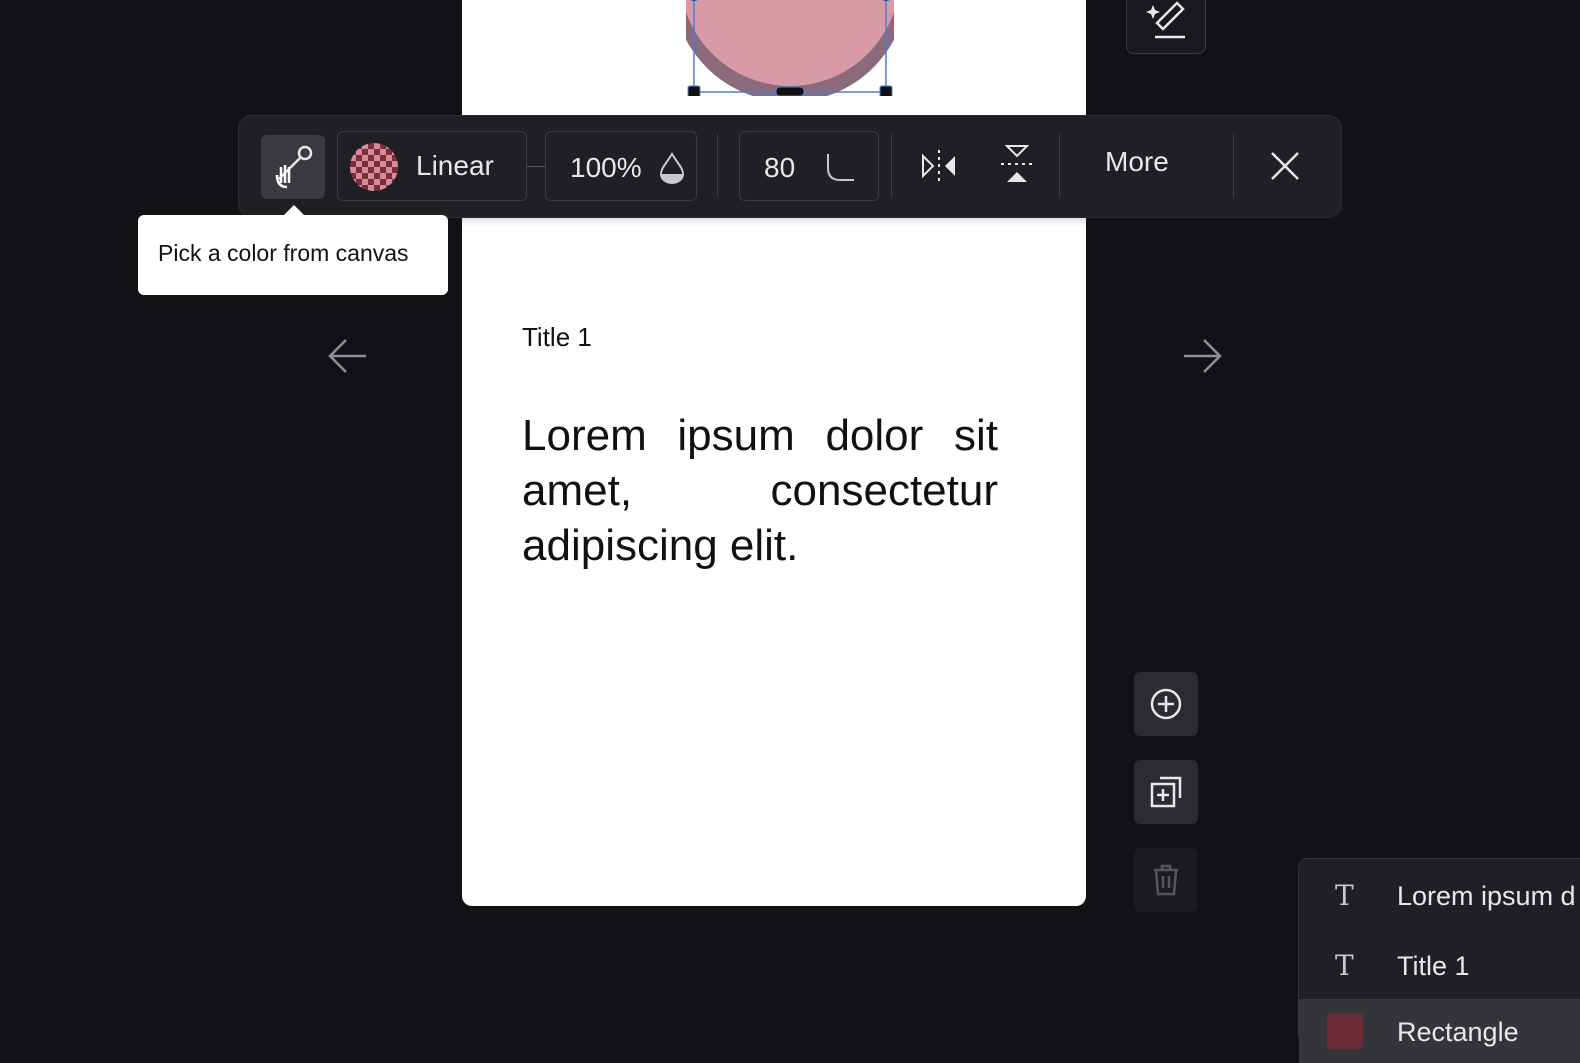 This screenshot has width=1580, height=1063. Describe the element at coordinates (672, 168) in the screenshot. I see `droplet-icon` at that location.